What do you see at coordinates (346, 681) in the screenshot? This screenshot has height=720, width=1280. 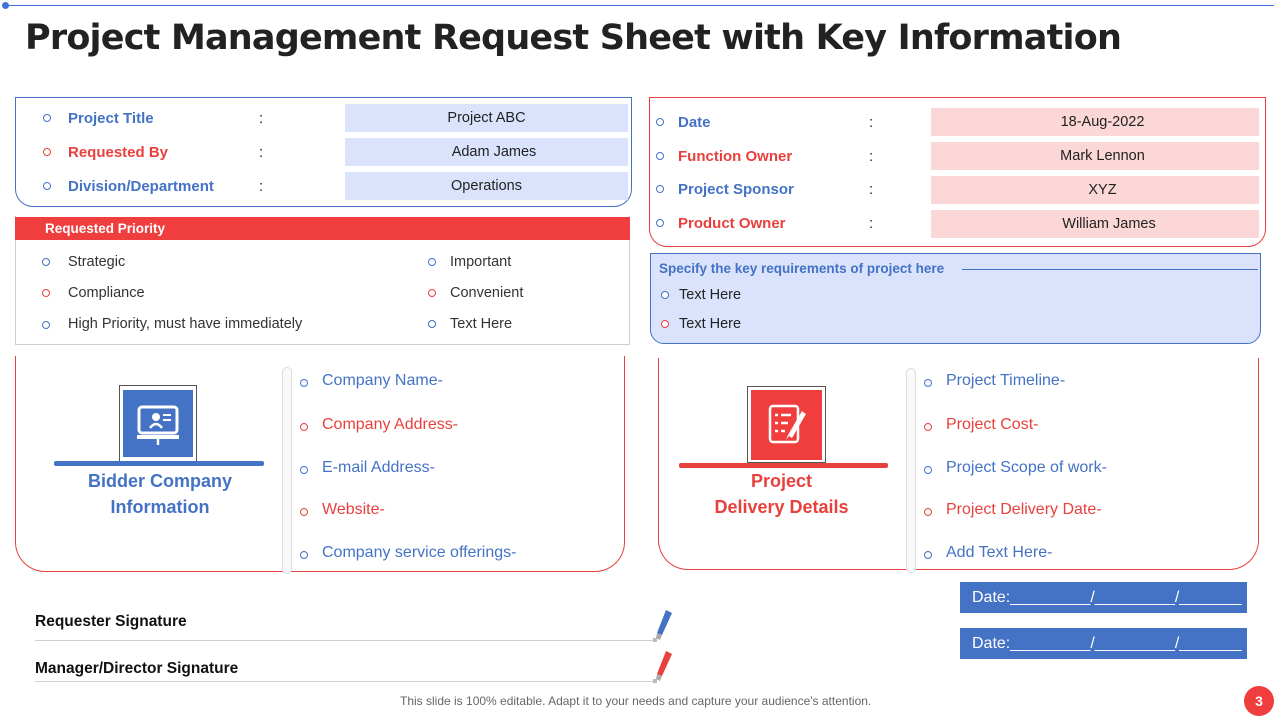 I see `manager-signature-line` at bounding box center [346, 681].